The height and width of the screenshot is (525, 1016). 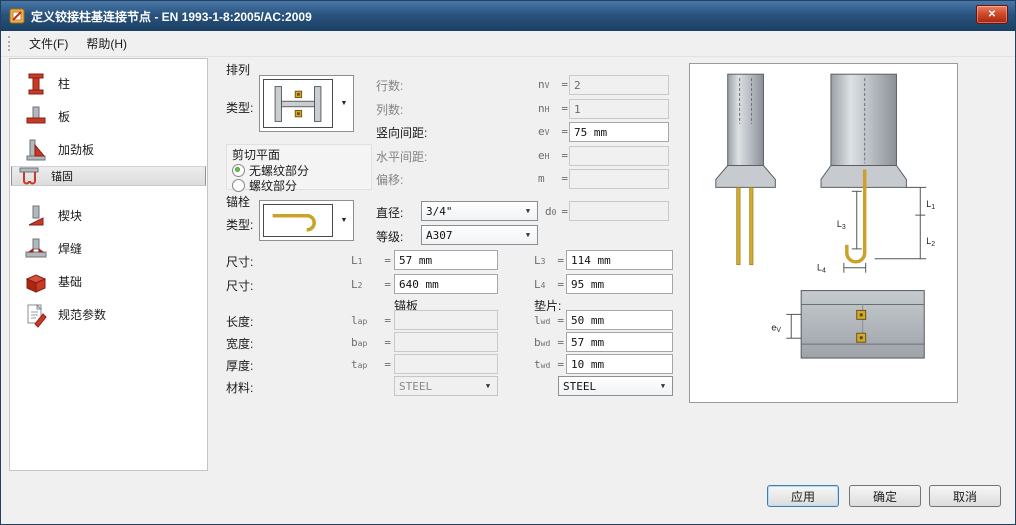 What do you see at coordinates (371, 342) in the screenshot?
I see `bap-symbol: b ap =` at bounding box center [371, 342].